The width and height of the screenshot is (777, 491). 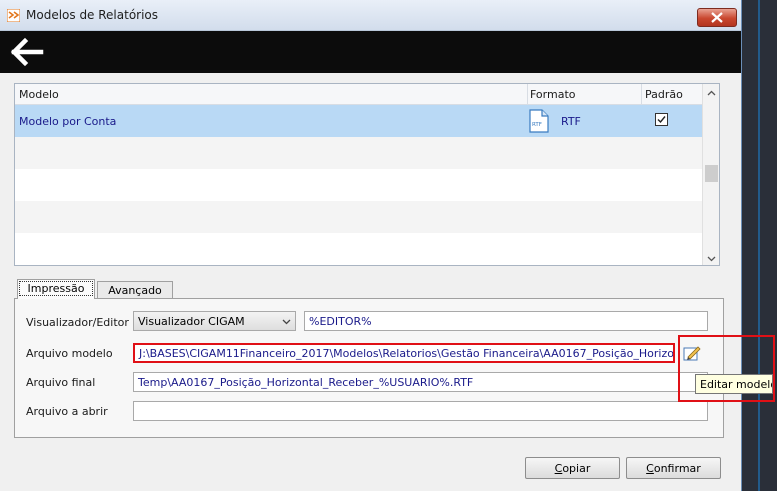 I want to click on window-title: Modelos de Relatórios, so click(x=92, y=15).